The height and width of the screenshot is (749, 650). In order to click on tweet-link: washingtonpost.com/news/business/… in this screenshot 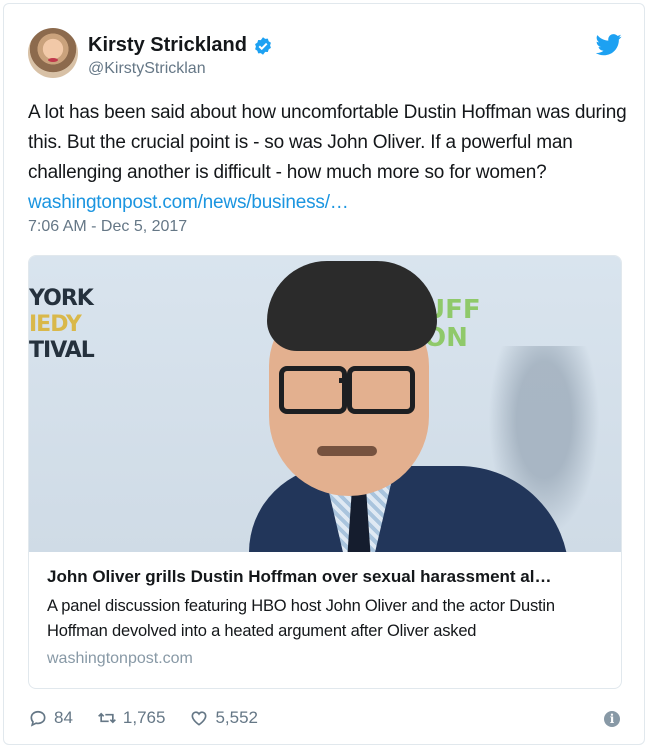, I will do `click(188, 202)`.